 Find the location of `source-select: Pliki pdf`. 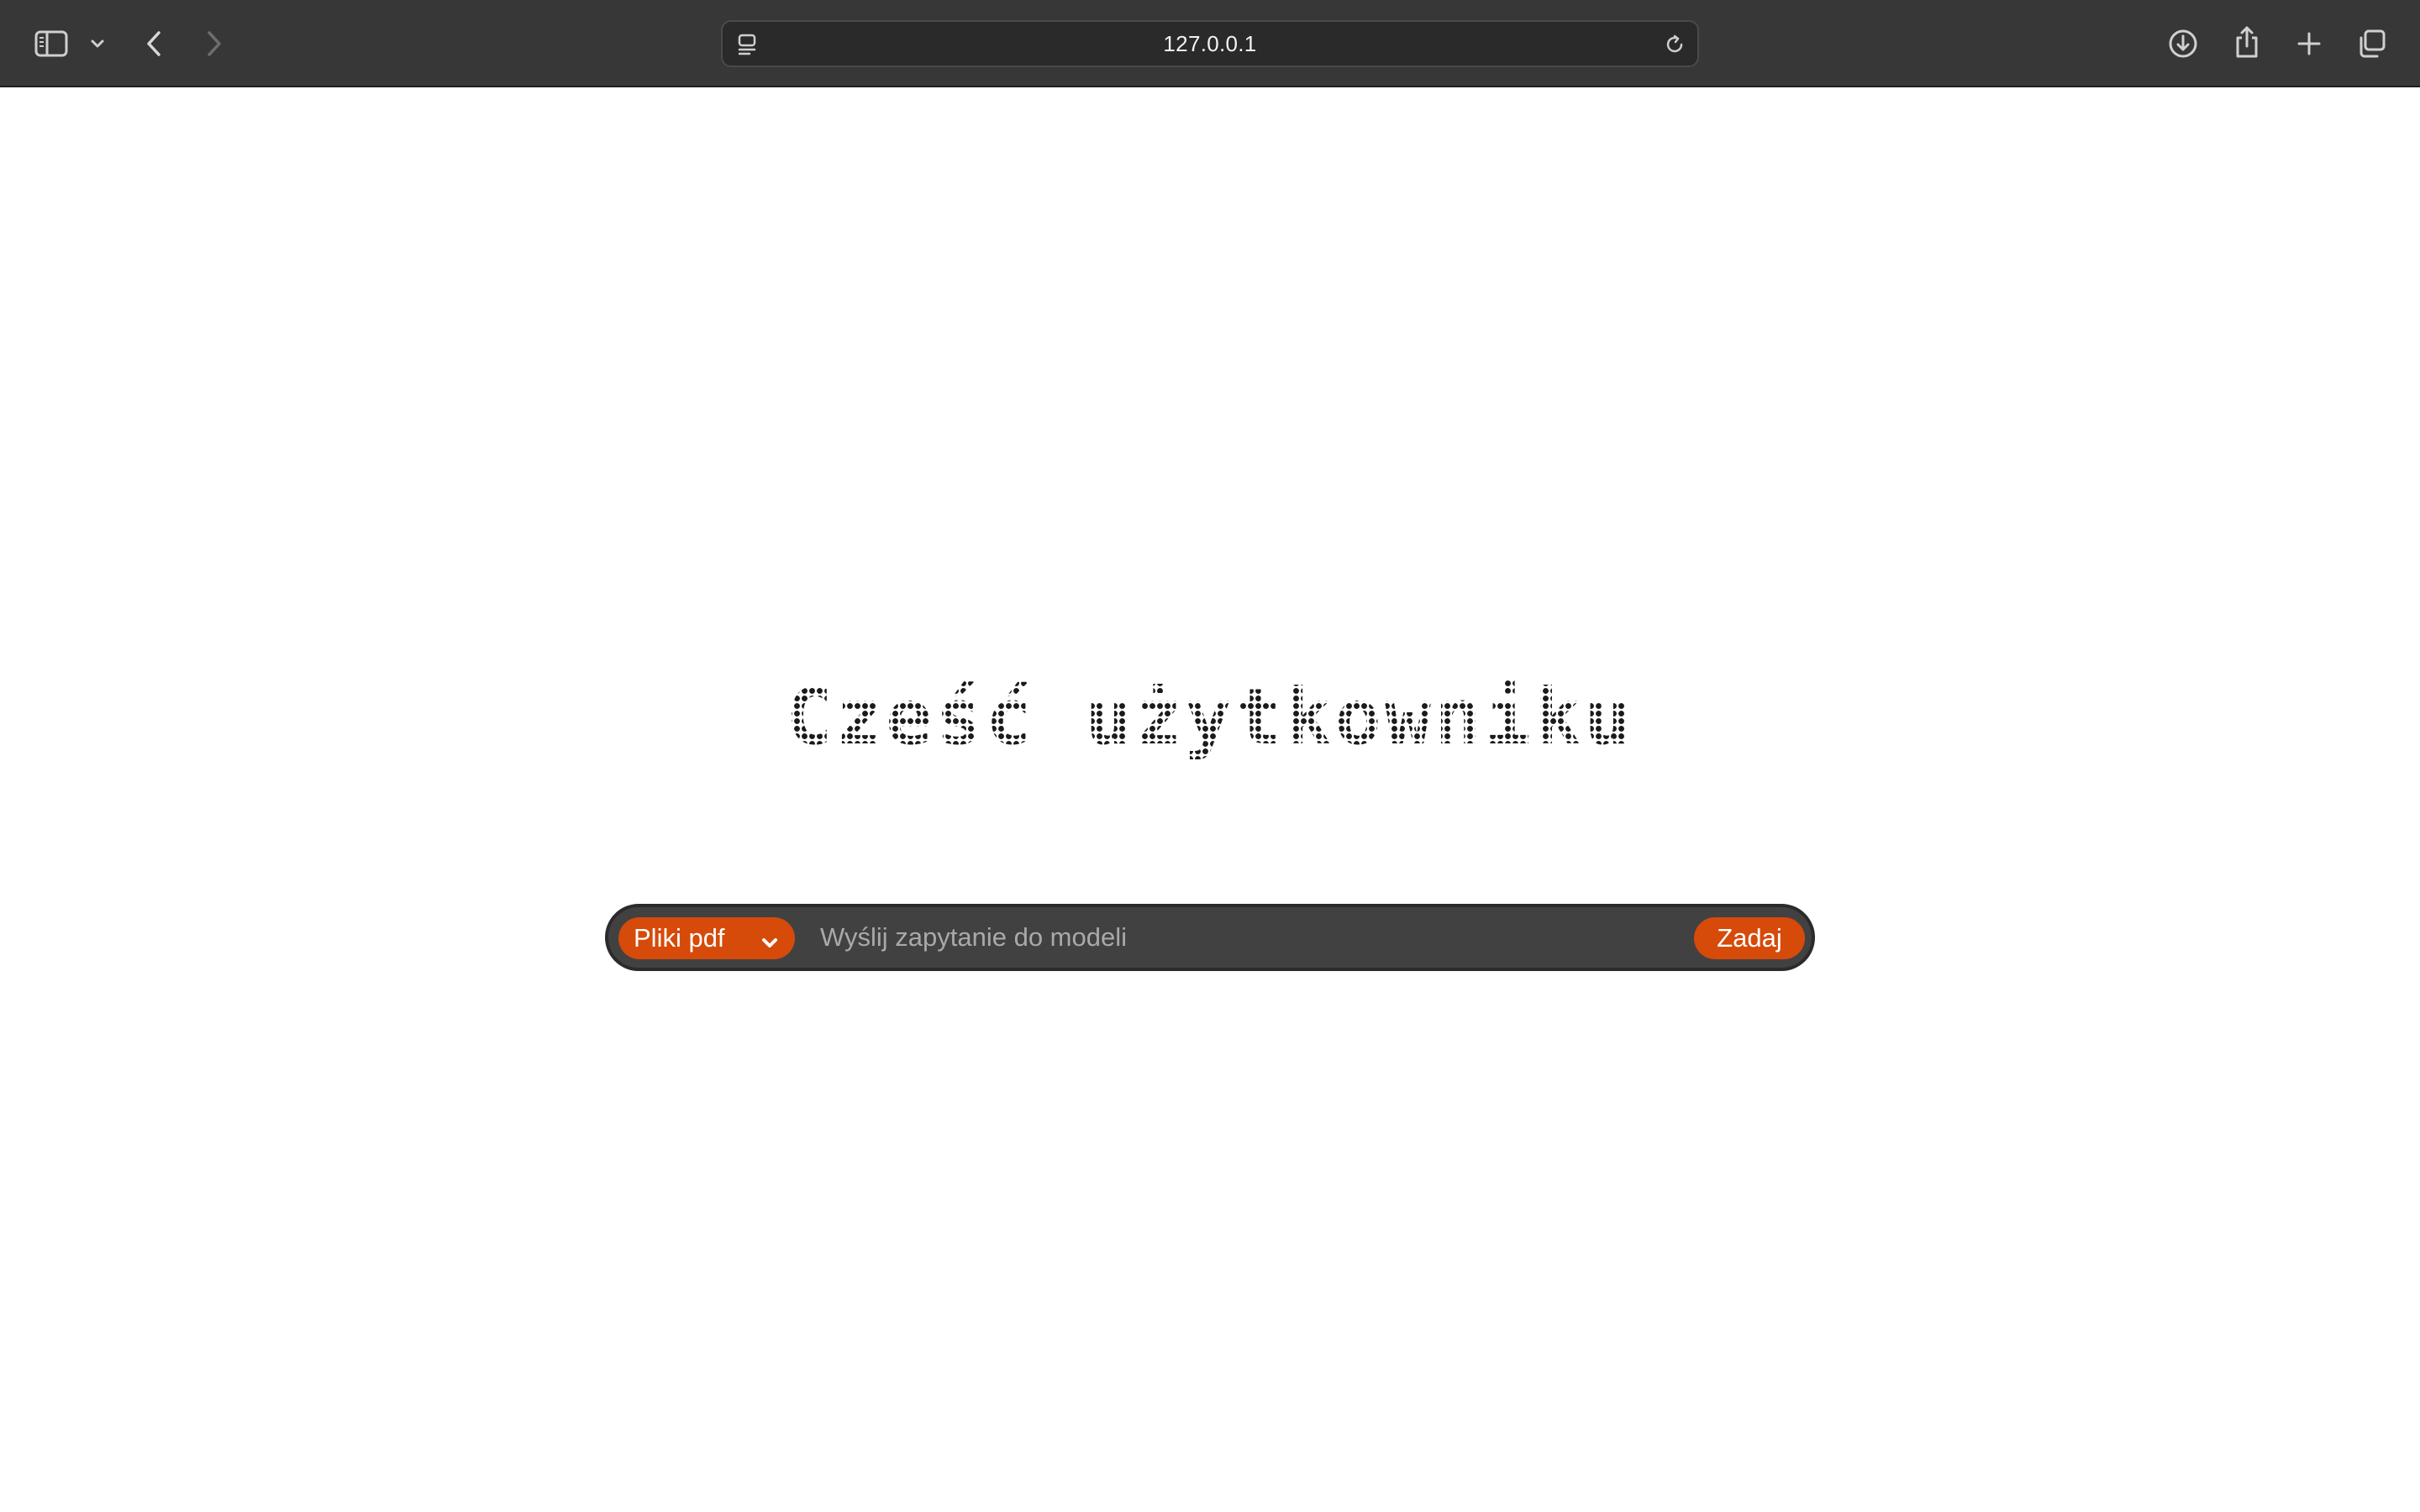

source-select: Pliki pdf is located at coordinates (706, 938).